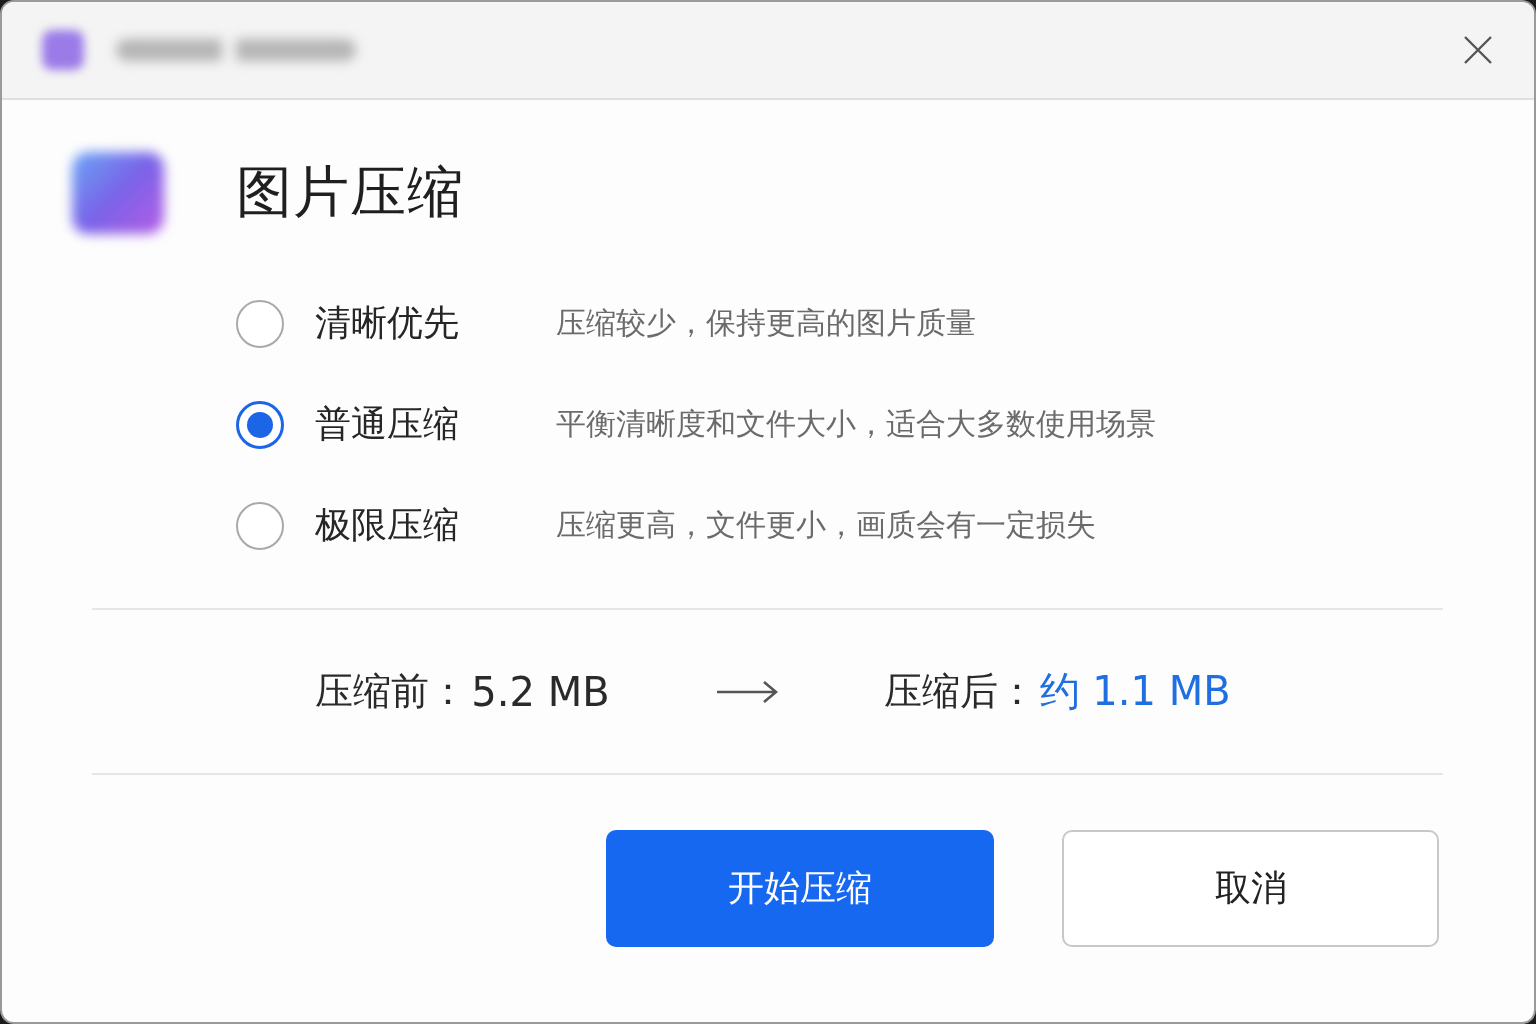 The height and width of the screenshot is (1024, 1536). Describe the element at coordinates (1250, 888) in the screenshot. I see `cancel-button: 取消` at that location.